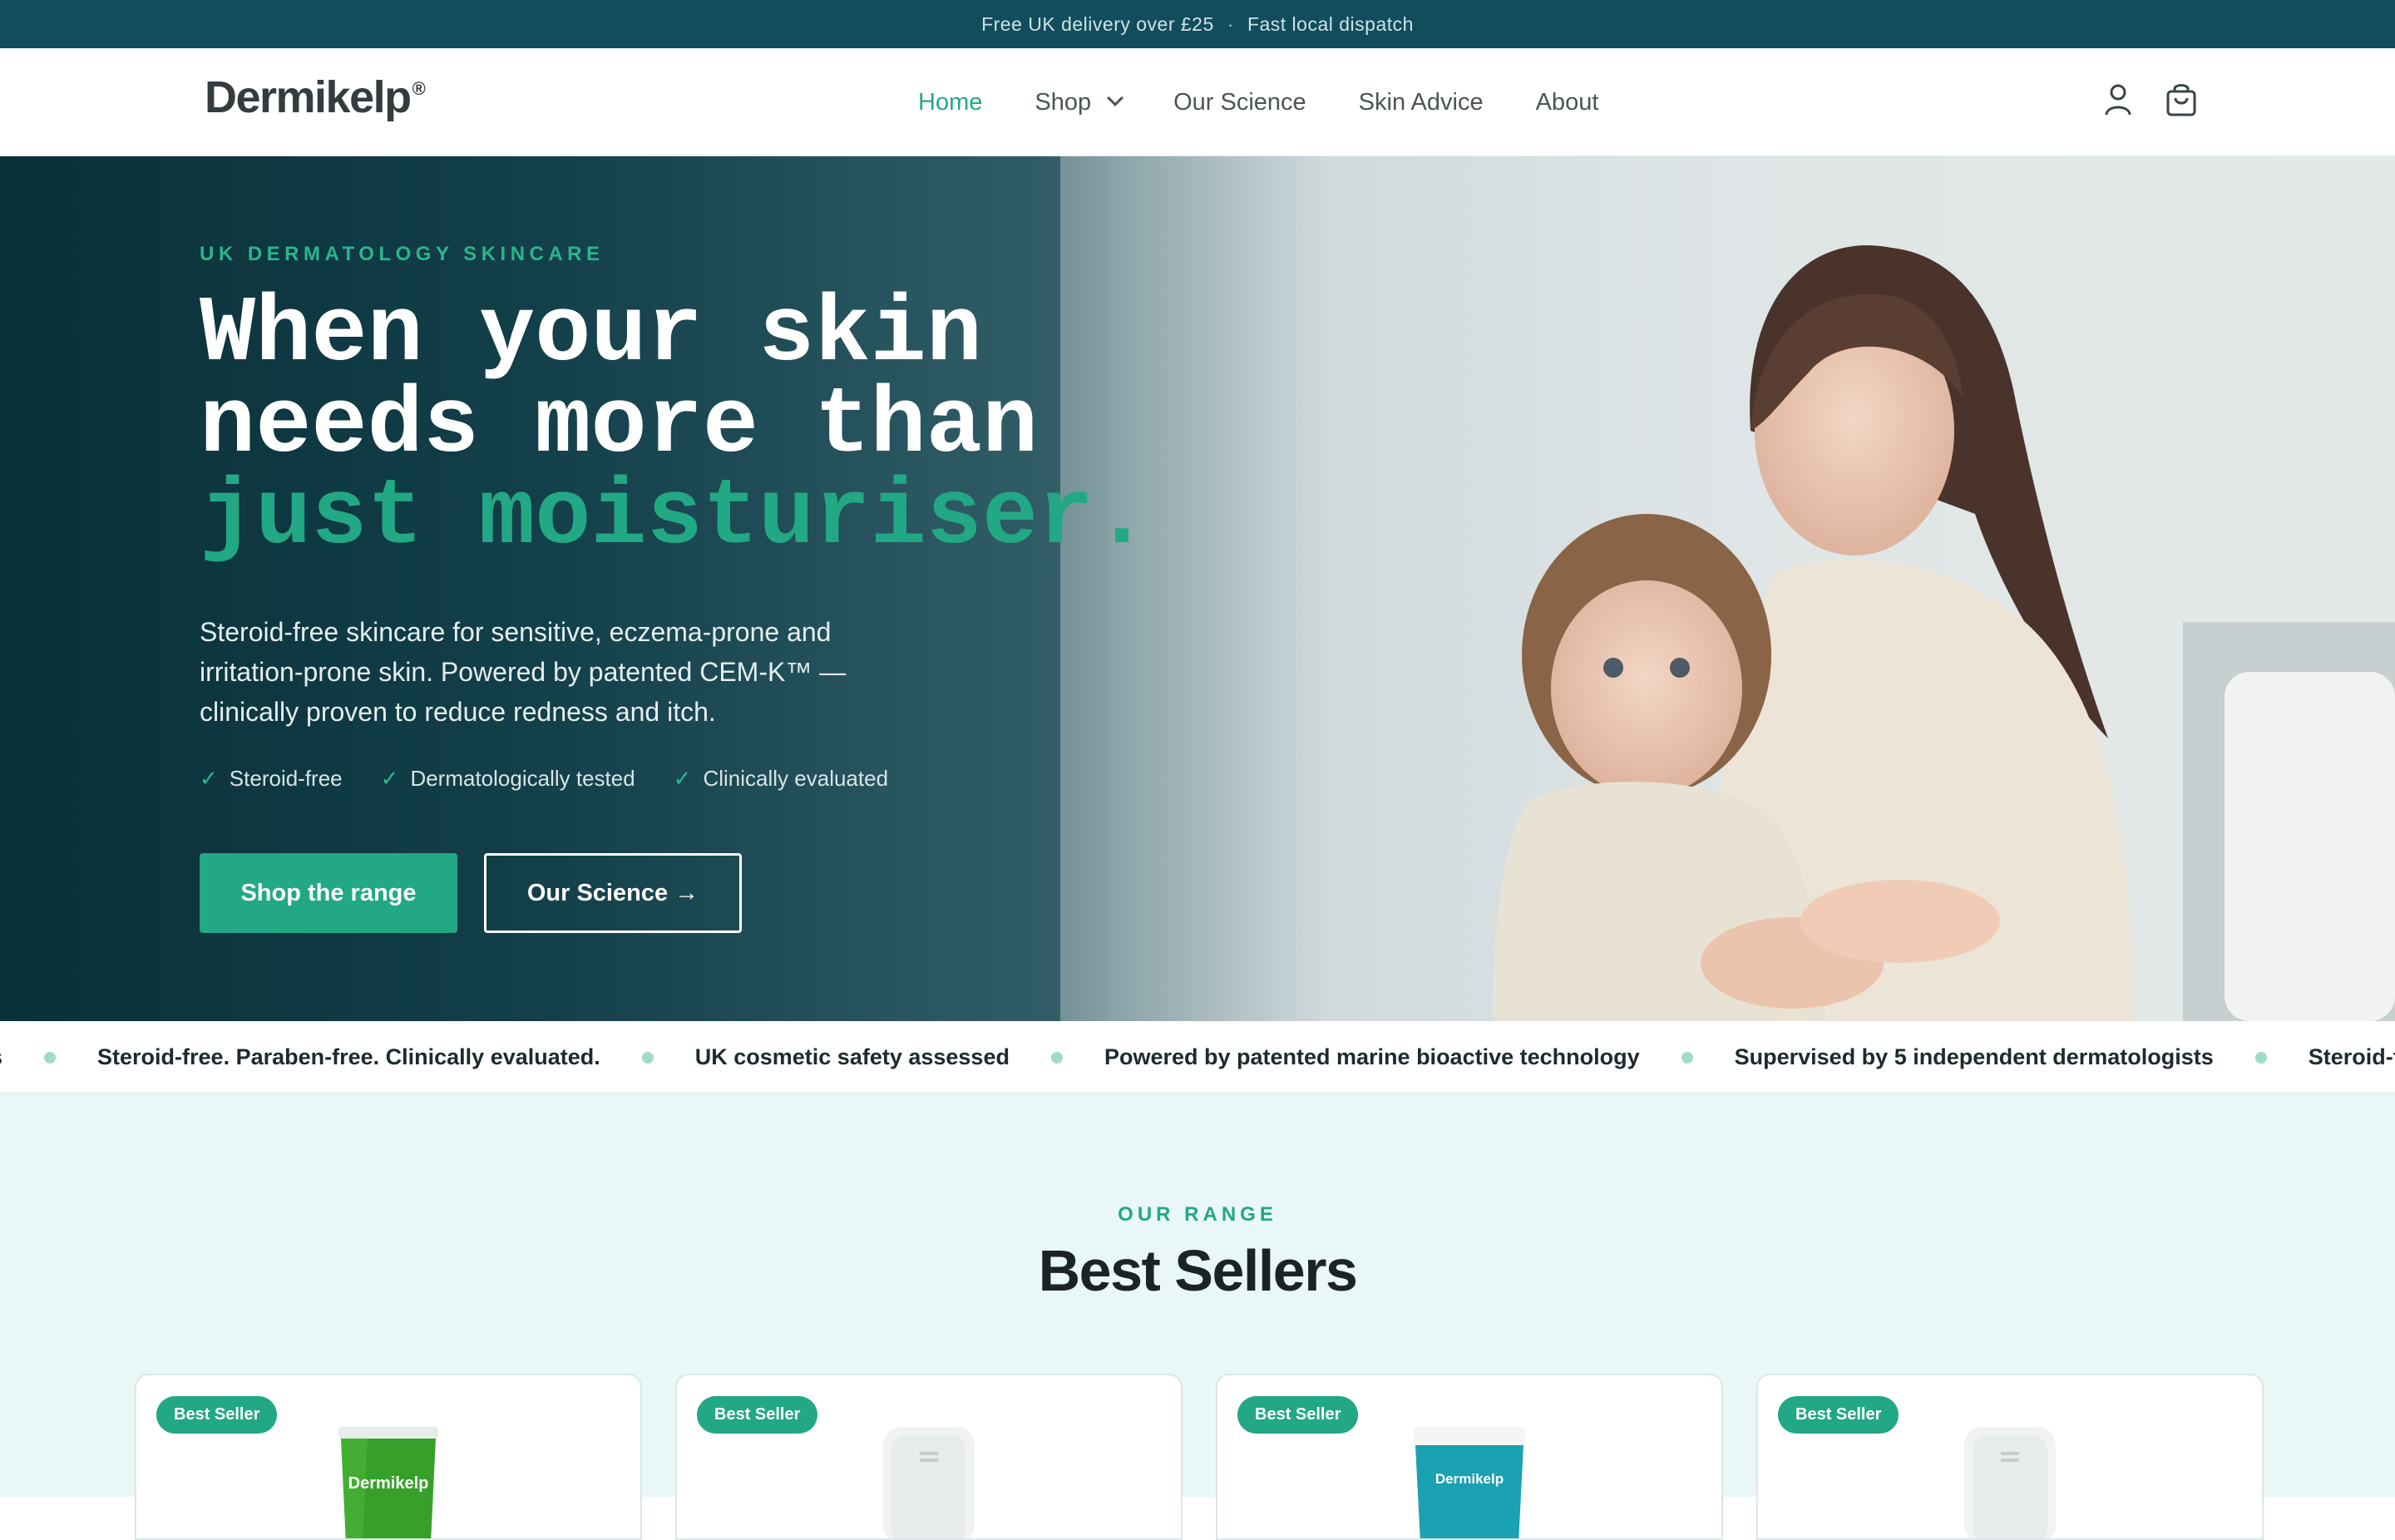  Describe the element at coordinates (419, 89) in the screenshot. I see `registered-mark: ®` at that location.